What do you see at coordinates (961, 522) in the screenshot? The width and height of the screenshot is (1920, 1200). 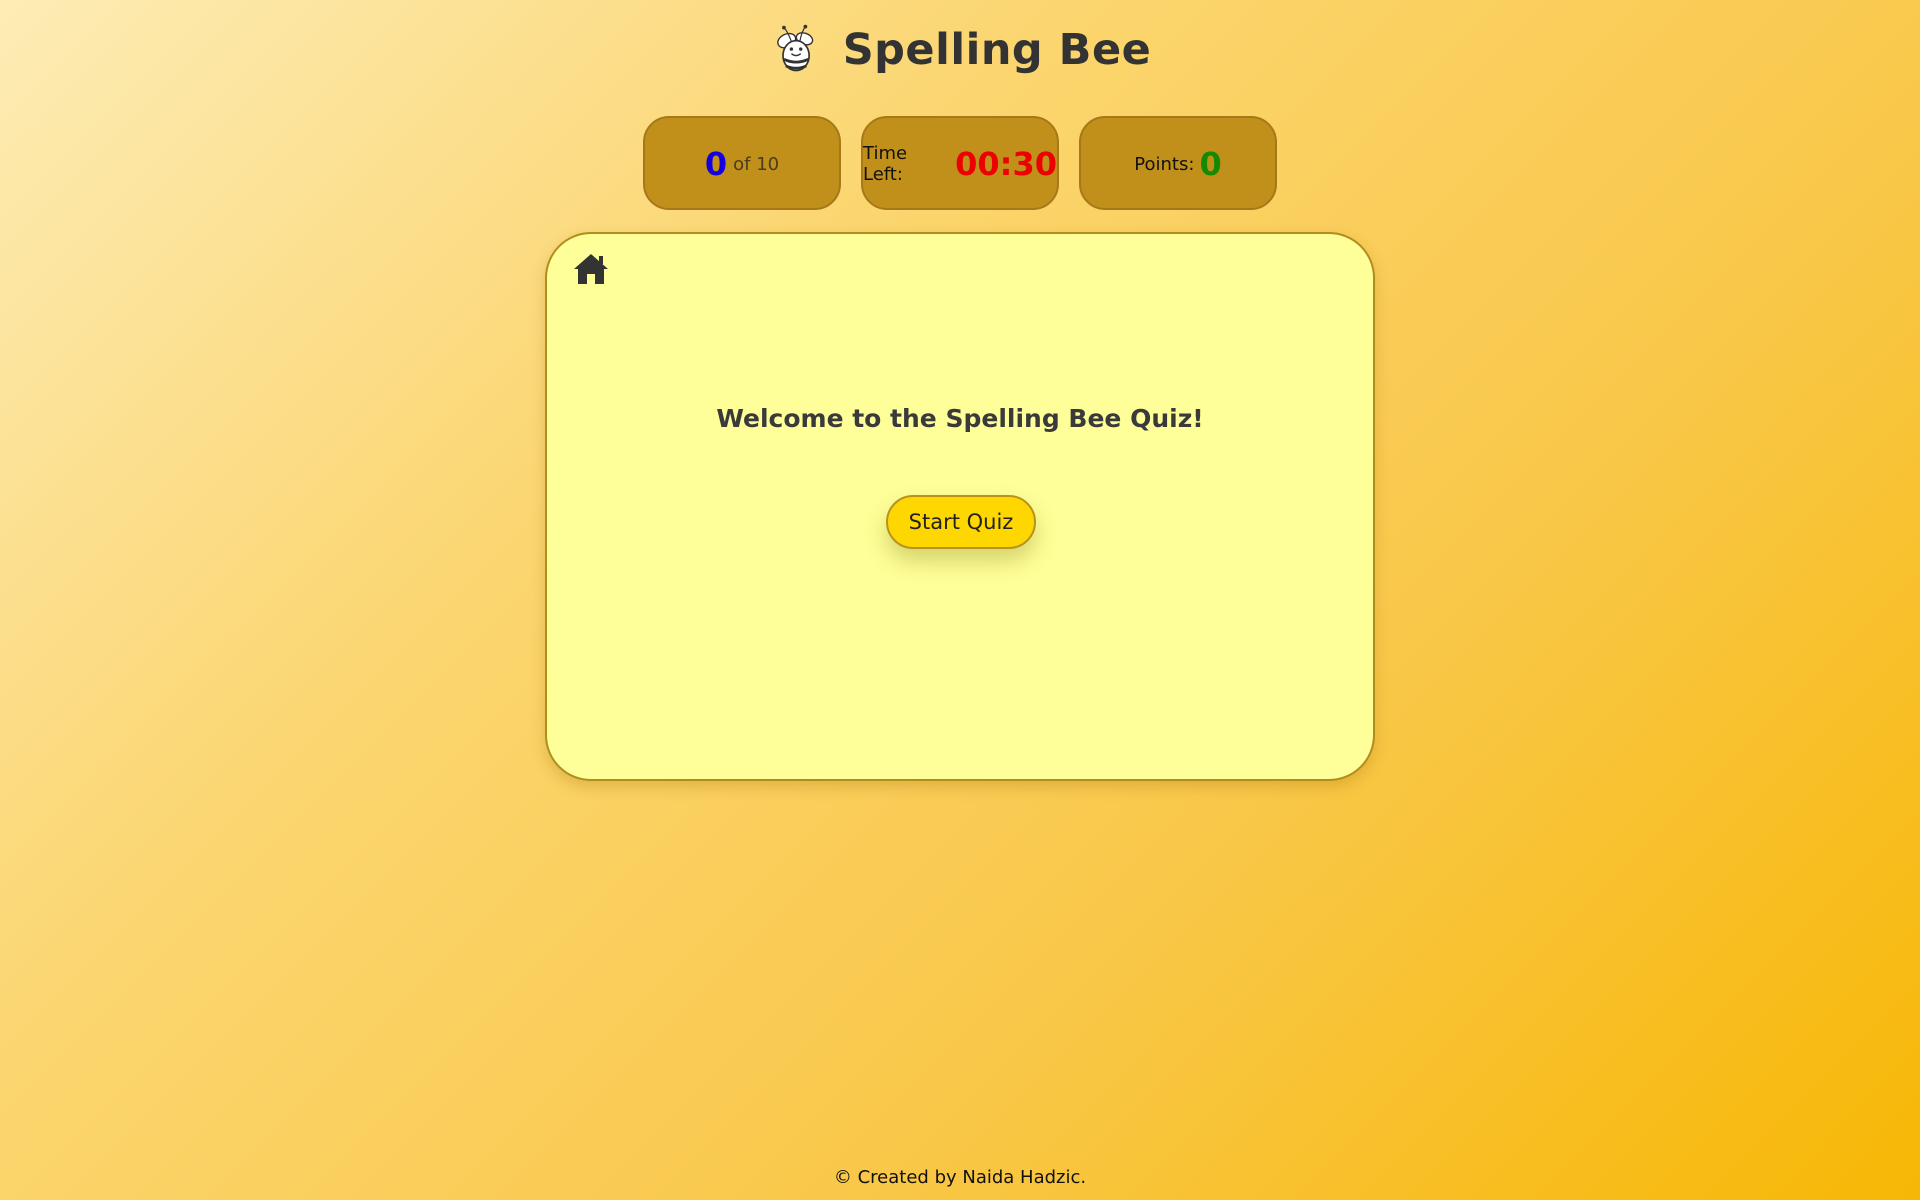 I see `start-quiz-button: Start Quiz` at bounding box center [961, 522].